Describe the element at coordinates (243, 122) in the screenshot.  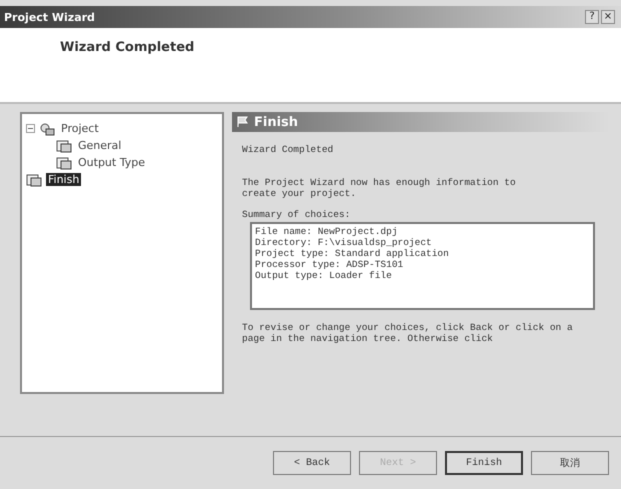
I see `flag-icon` at that location.